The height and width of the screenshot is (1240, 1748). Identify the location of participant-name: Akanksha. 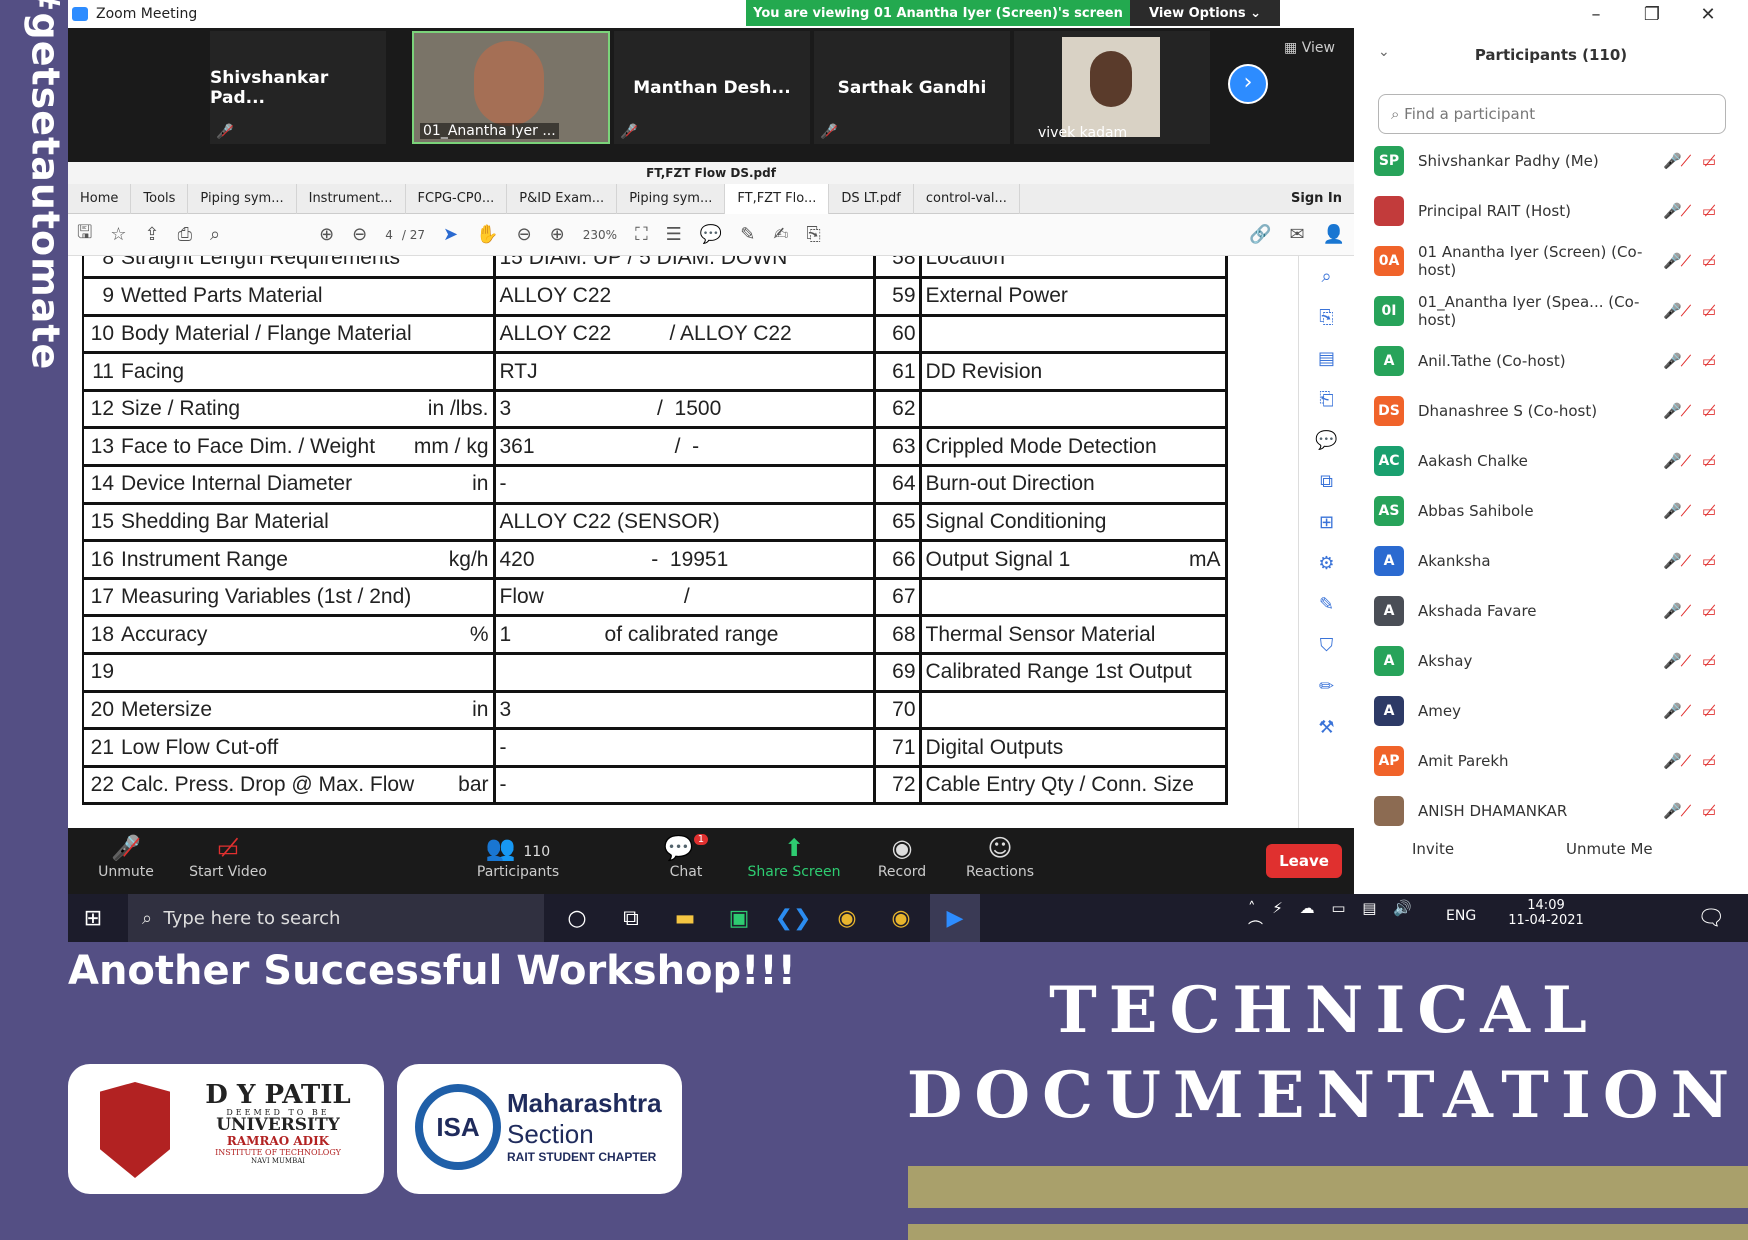
(1454, 561).